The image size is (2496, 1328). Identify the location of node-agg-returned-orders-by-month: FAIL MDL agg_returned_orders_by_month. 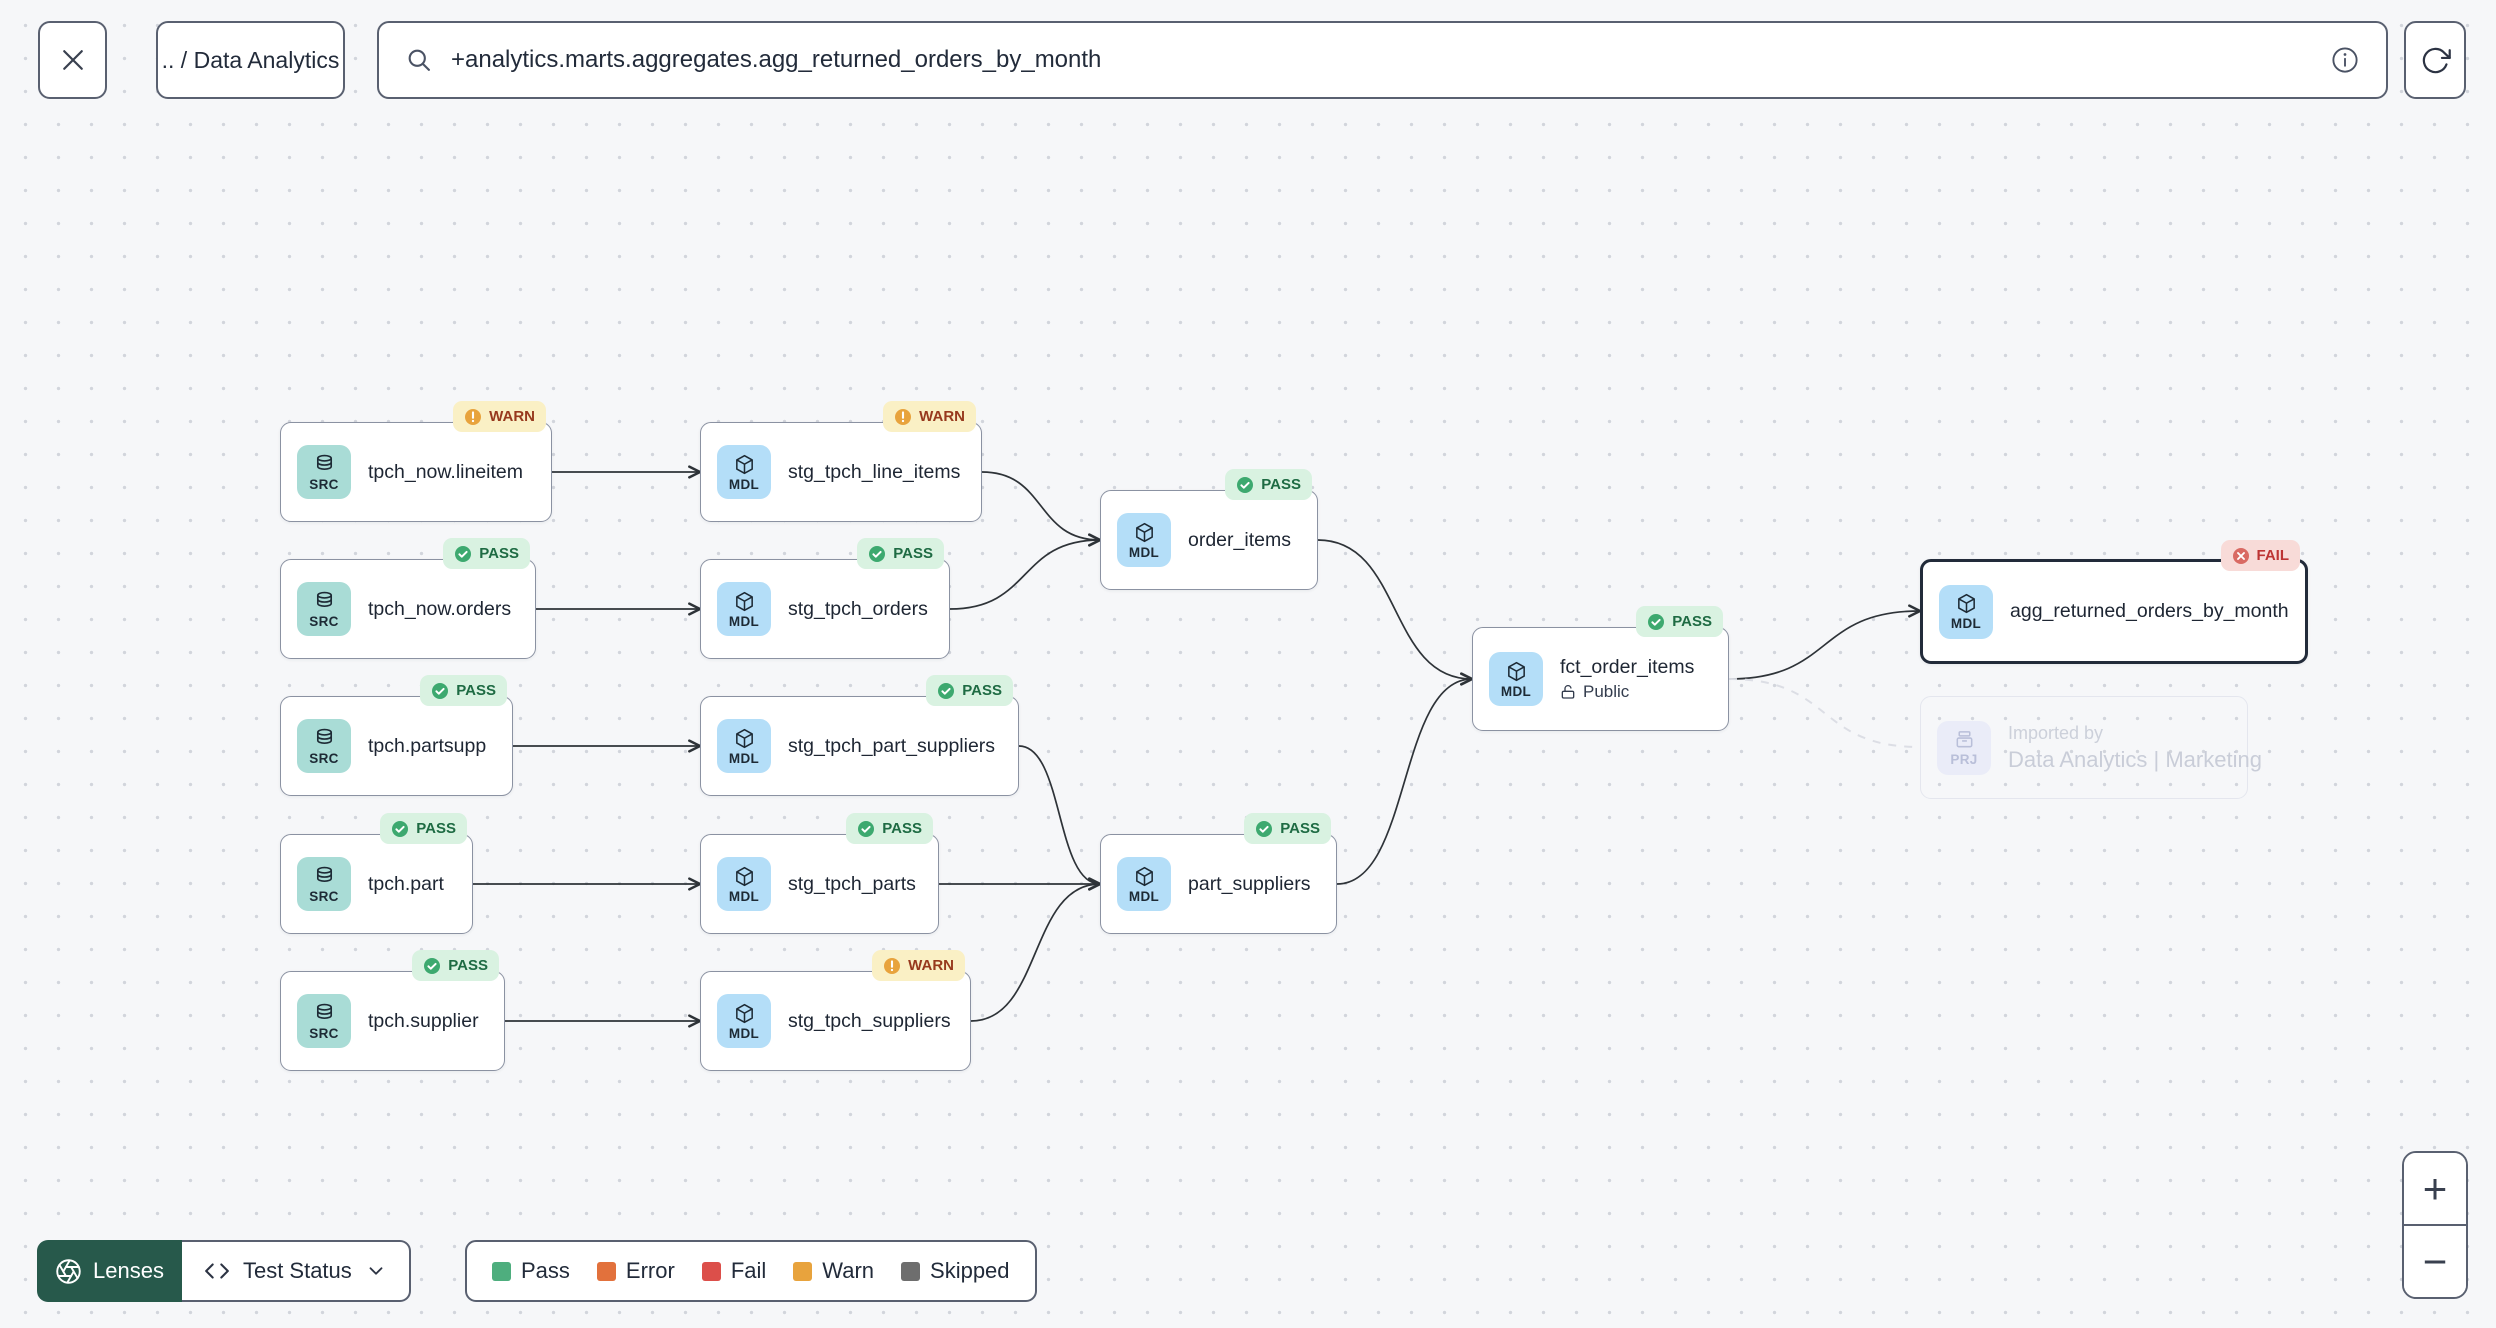
(2114, 602).